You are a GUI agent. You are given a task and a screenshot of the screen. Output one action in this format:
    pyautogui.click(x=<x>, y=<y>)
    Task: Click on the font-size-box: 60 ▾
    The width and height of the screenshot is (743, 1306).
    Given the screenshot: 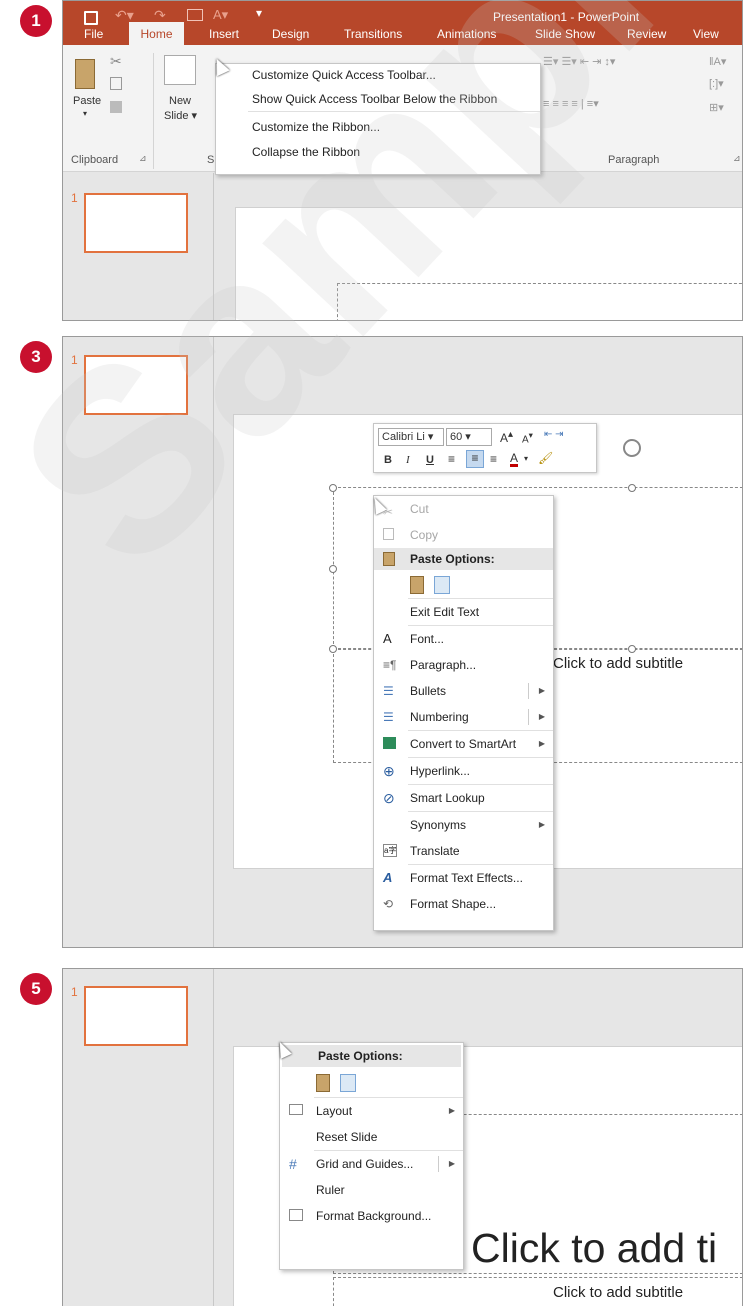 What is the action you would take?
    pyautogui.click(x=469, y=437)
    